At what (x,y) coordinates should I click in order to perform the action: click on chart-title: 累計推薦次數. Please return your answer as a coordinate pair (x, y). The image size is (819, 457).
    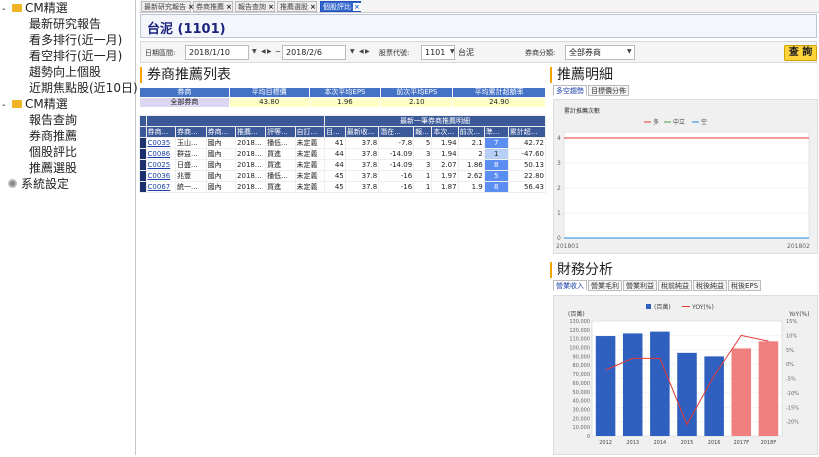
    Looking at the image, I should click on (582, 111).